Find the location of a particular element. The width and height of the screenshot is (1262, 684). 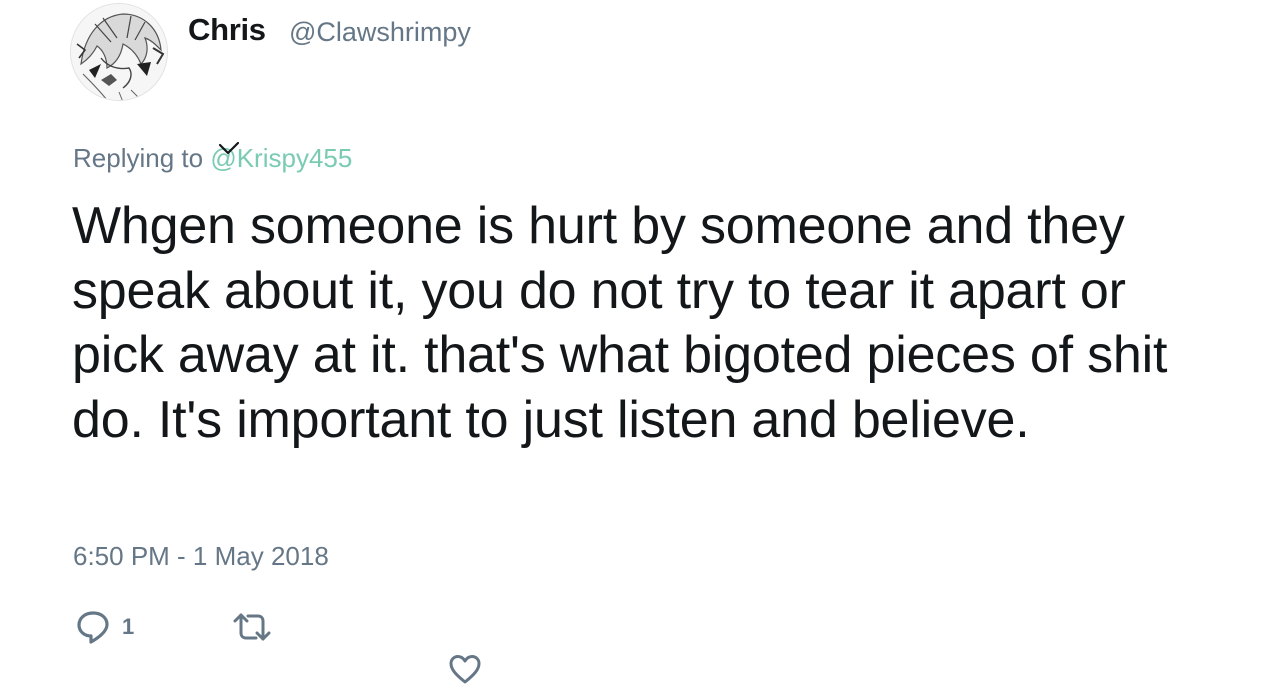

reply-count: 1 is located at coordinates (128, 626).